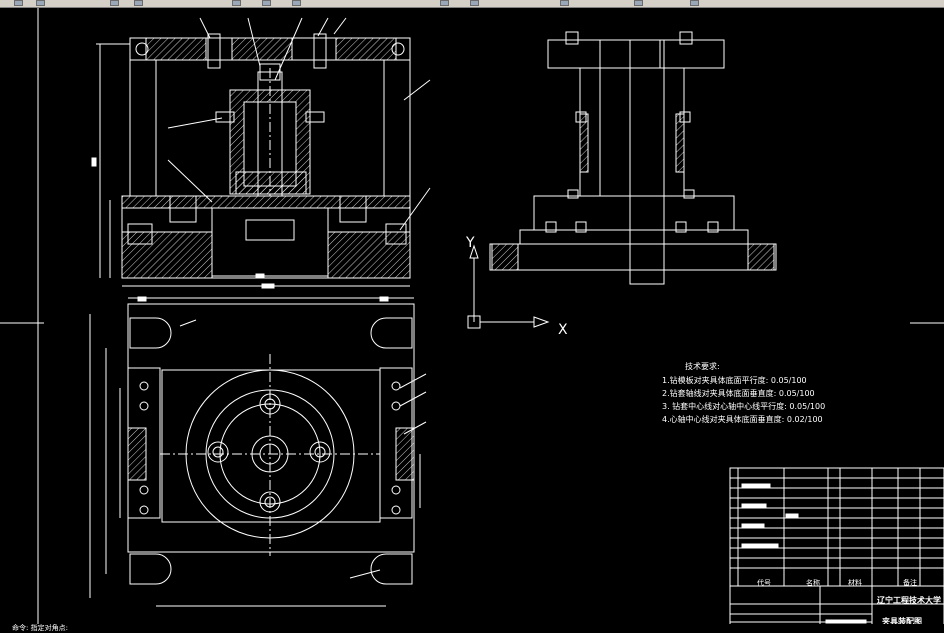 This screenshot has height=633, width=944. What do you see at coordinates (702, 366) in the screenshot?
I see `tech-requirements-title: 技术要求:` at bounding box center [702, 366].